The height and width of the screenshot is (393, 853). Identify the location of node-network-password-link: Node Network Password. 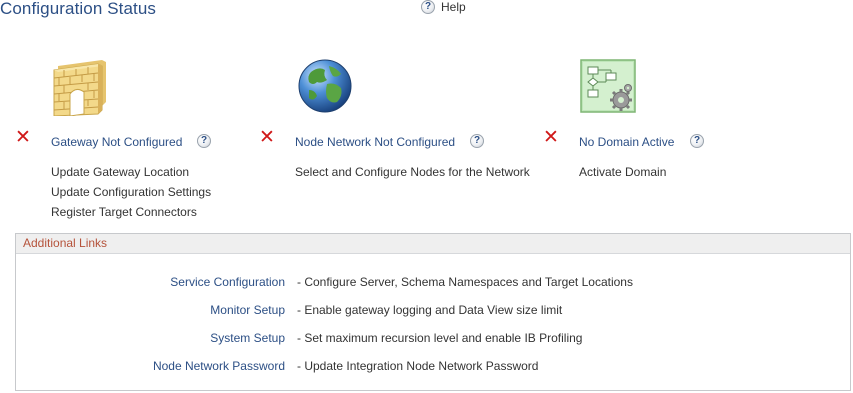
(219, 366).